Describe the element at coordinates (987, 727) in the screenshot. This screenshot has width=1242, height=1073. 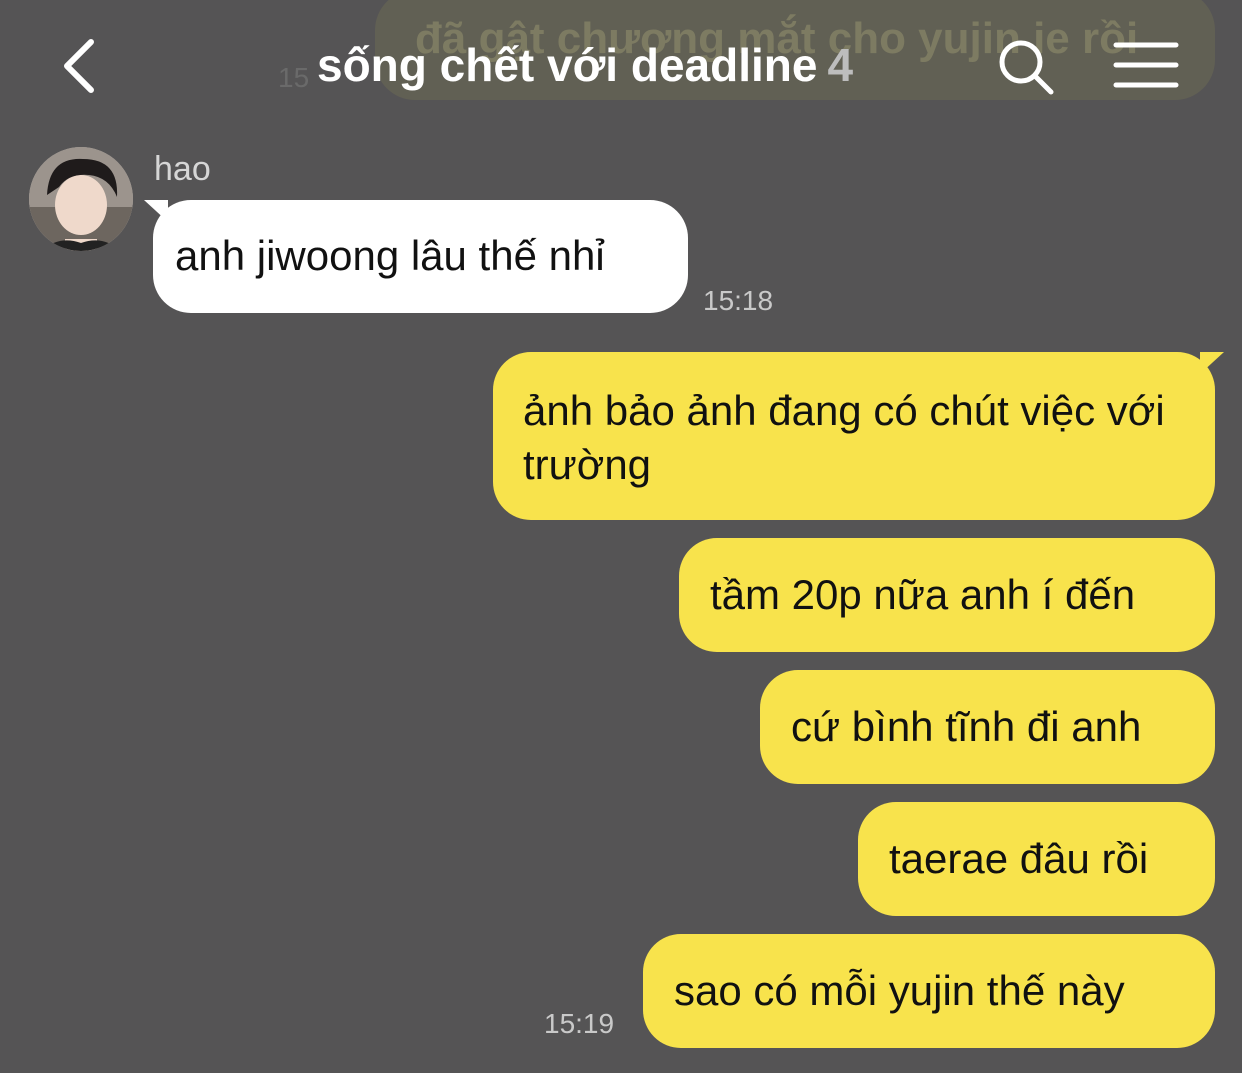
I see `outgoing-message-bubble: cứ bình tĩnh đi anh` at that location.